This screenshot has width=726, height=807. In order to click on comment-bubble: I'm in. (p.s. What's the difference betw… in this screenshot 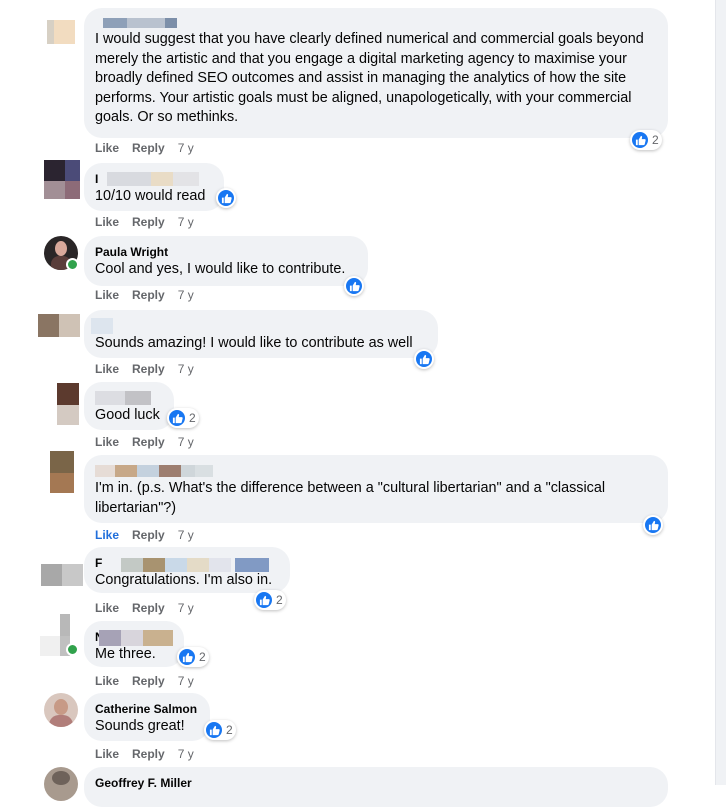, I will do `click(376, 489)`.